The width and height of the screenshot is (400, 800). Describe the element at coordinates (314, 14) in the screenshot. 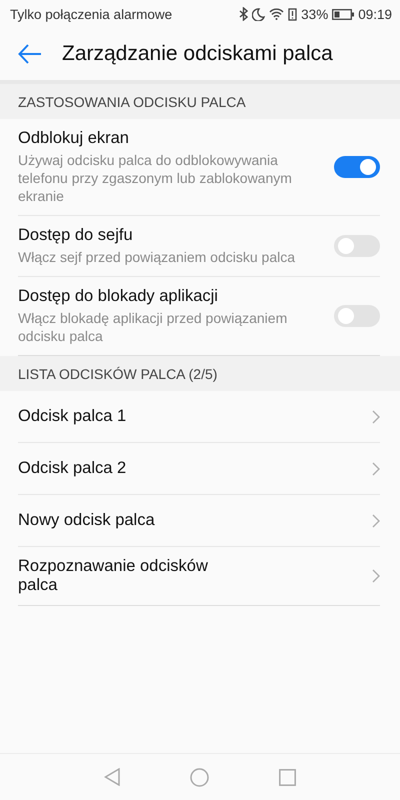

I see `battery-percent: 33%` at that location.